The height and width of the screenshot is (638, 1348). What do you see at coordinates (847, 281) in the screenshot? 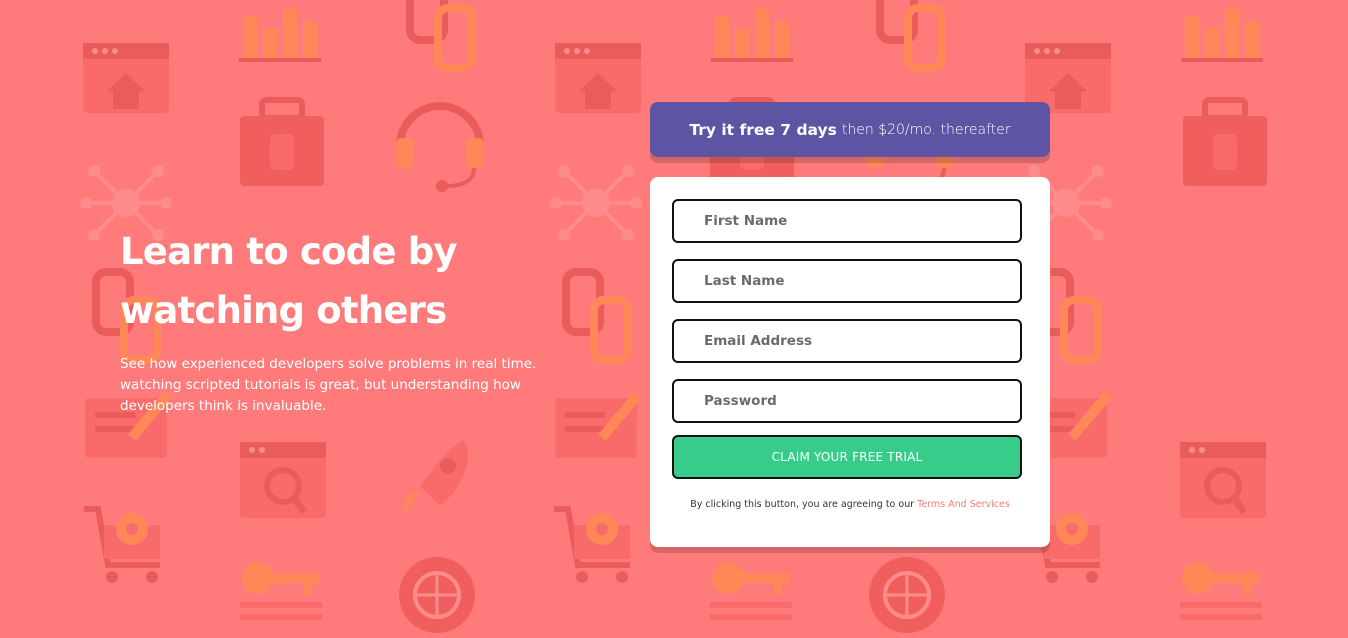
I see `last-name-input` at bounding box center [847, 281].